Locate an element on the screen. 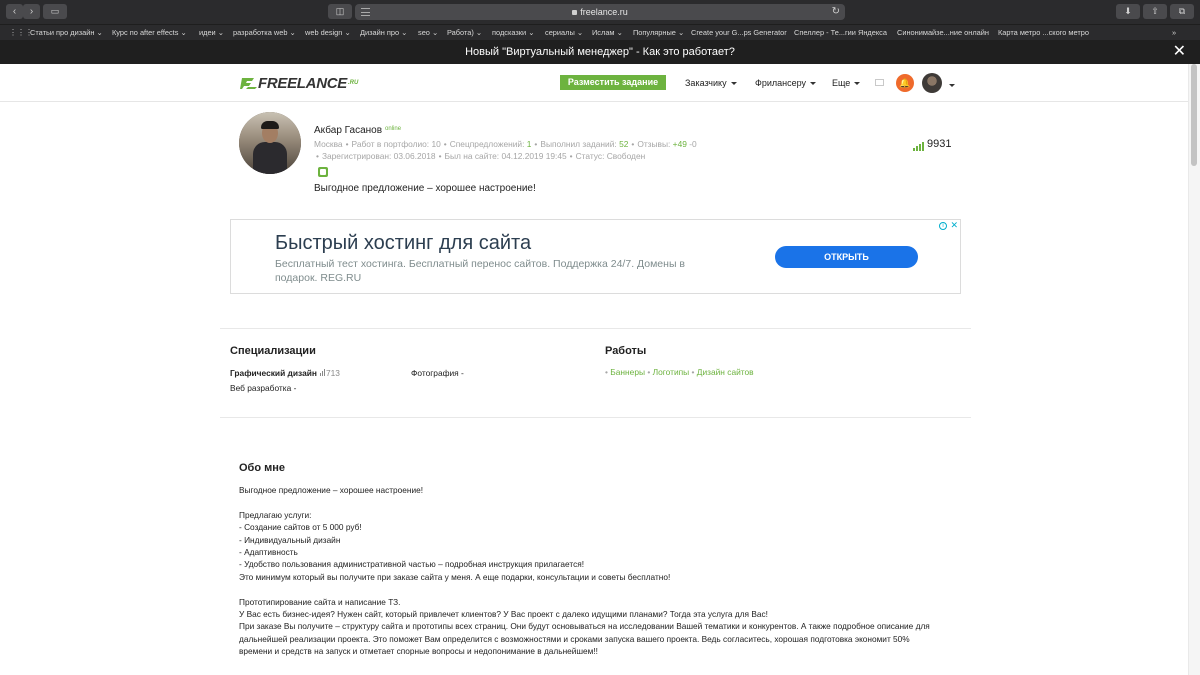 Image resolution: width=1200 pixels, height=675 pixels. spec-item: Веб разработка - is located at coordinates (263, 388).